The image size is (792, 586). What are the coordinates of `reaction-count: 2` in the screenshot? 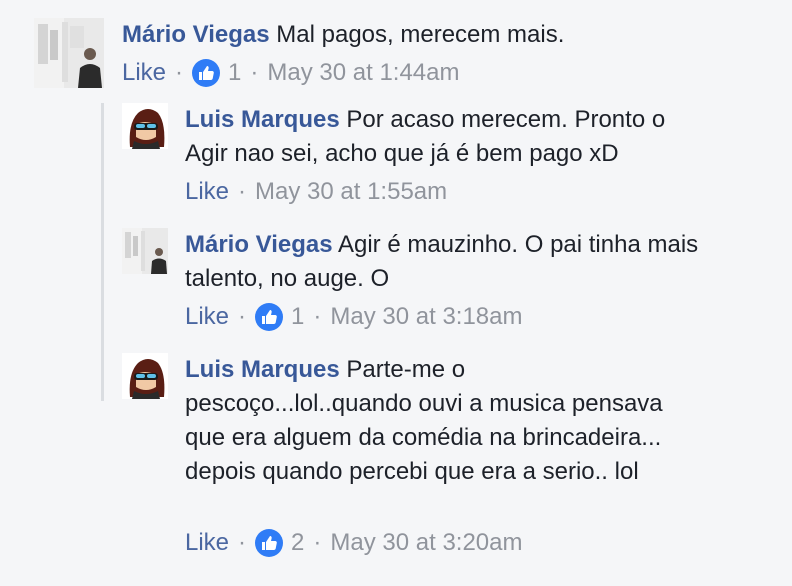 It's located at (297, 543).